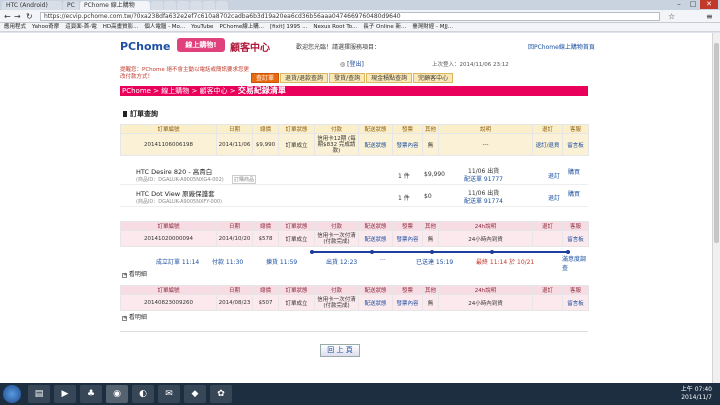 The width and height of the screenshot is (720, 405). Describe the element at coordinates (32, 5) in the screenshot. I see `browser-tab: HTC (Android)` at that location.